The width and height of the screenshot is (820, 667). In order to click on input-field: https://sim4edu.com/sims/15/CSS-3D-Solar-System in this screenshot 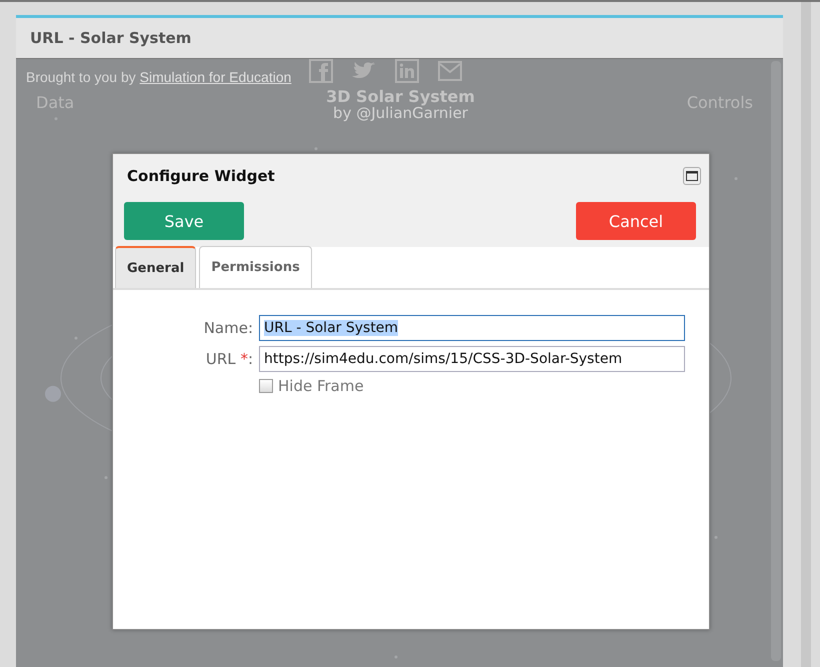, I will do `click(472, 359)`.